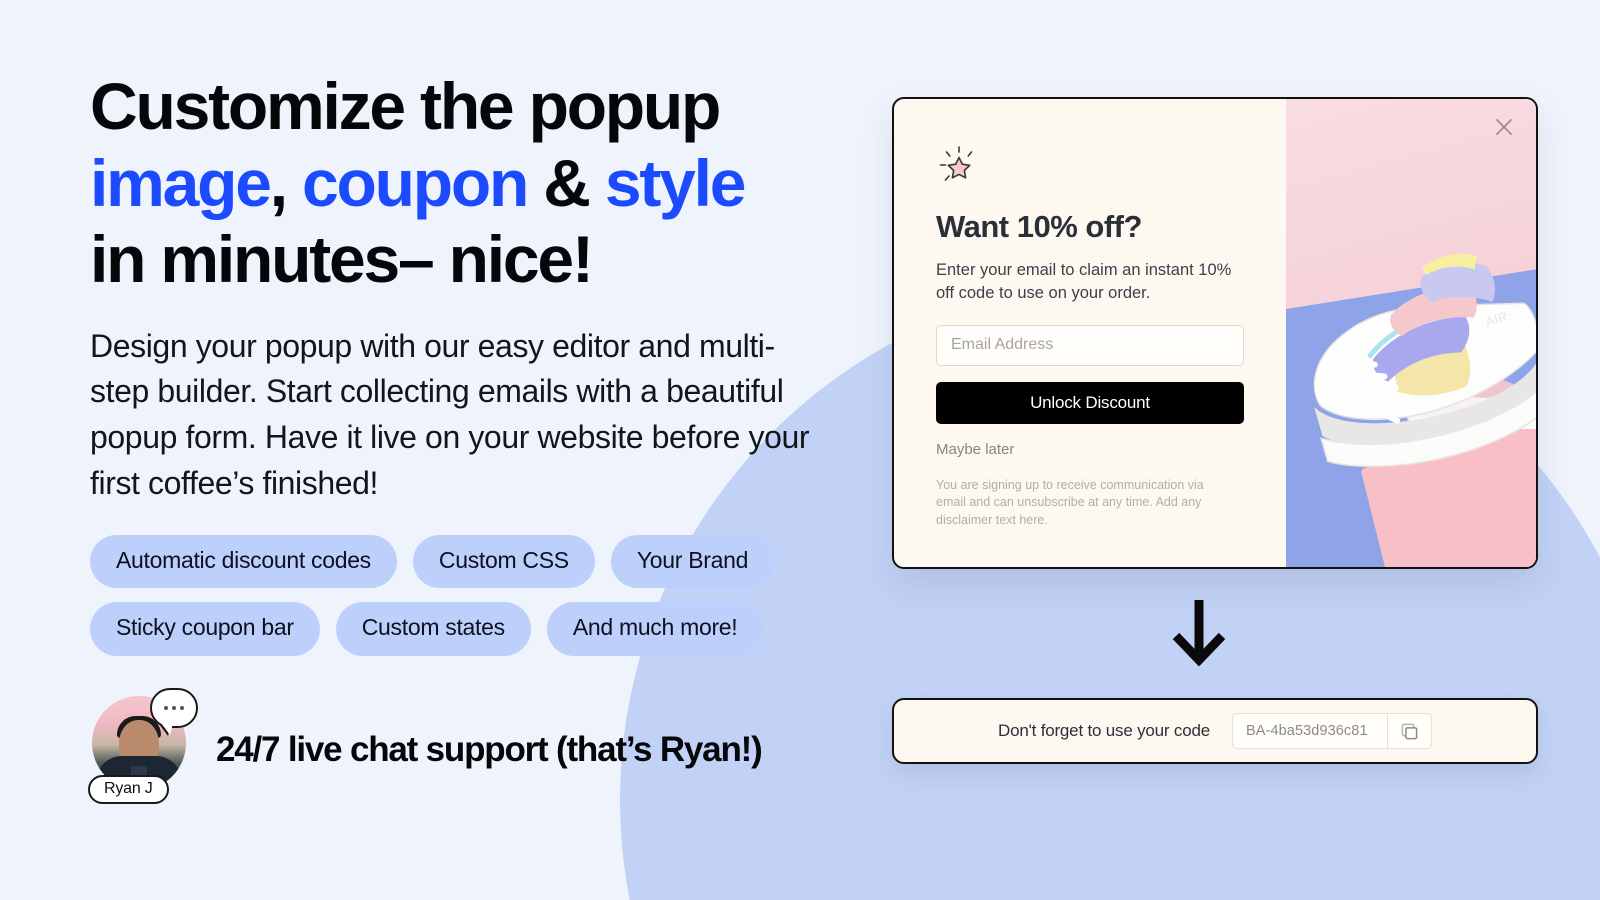  I want to click on feature-pill: Custom CSS, so click(503, 561).